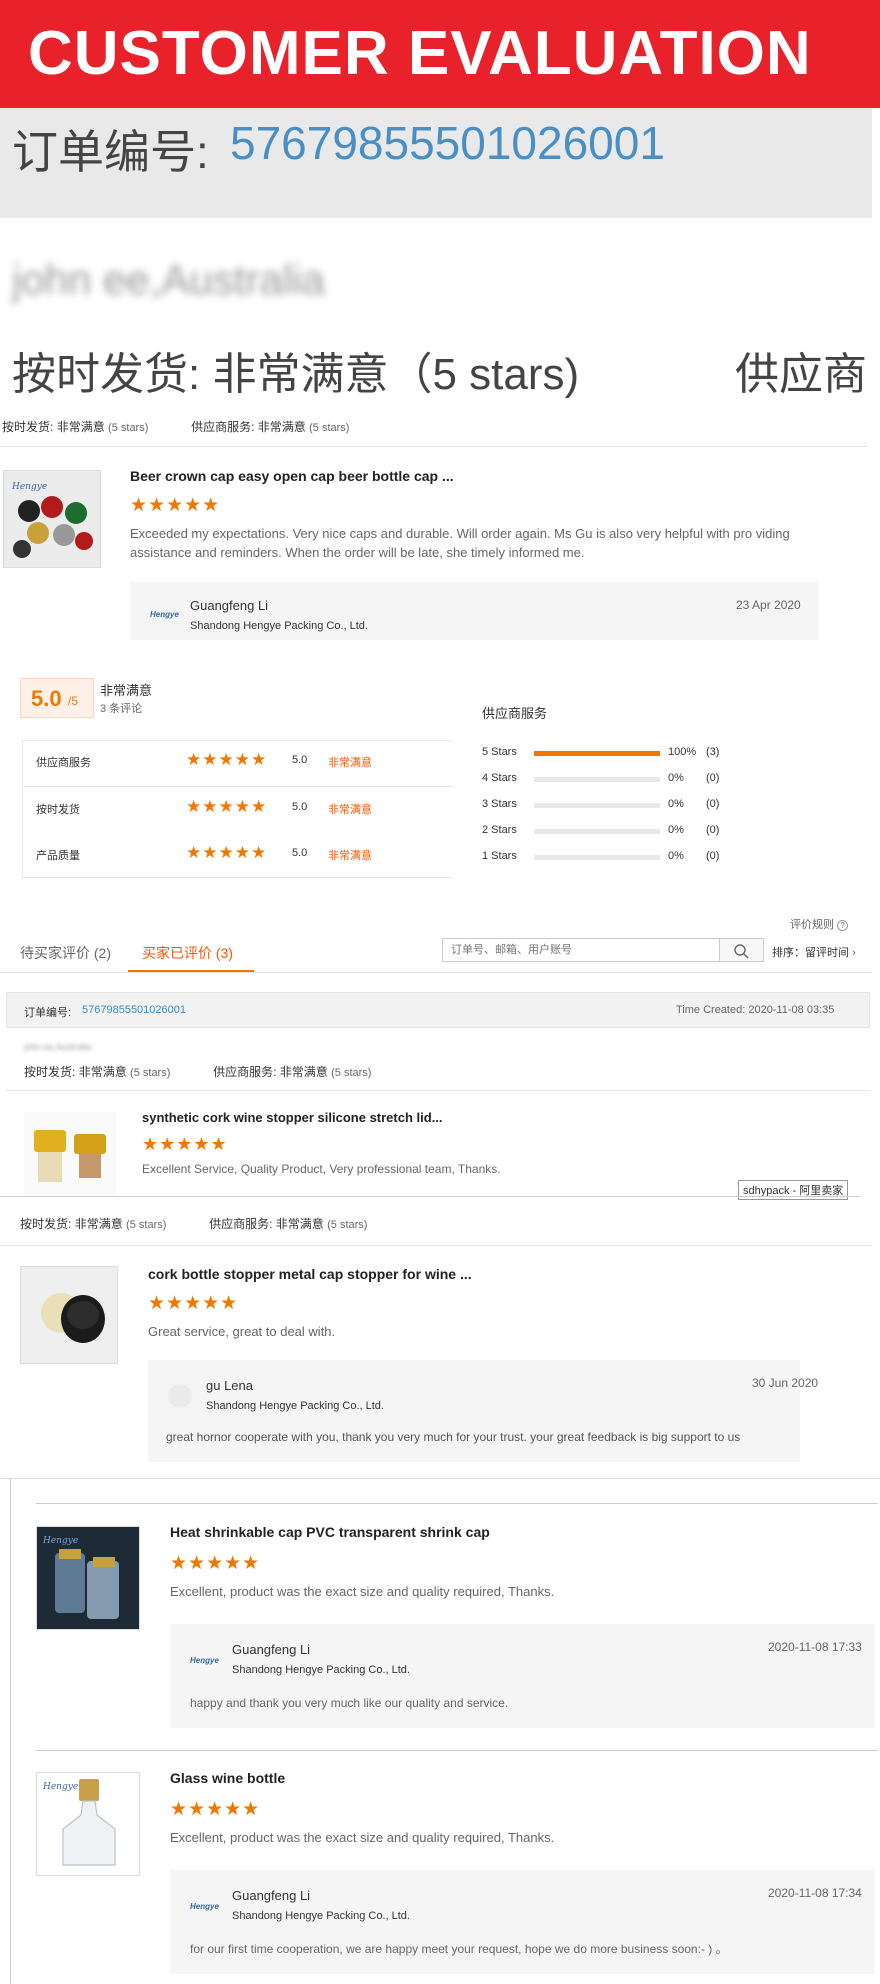  What do you see at coordinates (815, 1647) in the screenshot?
I see `reply-date: 2020-11-08 17:33` at bounding box center [815, 1647].